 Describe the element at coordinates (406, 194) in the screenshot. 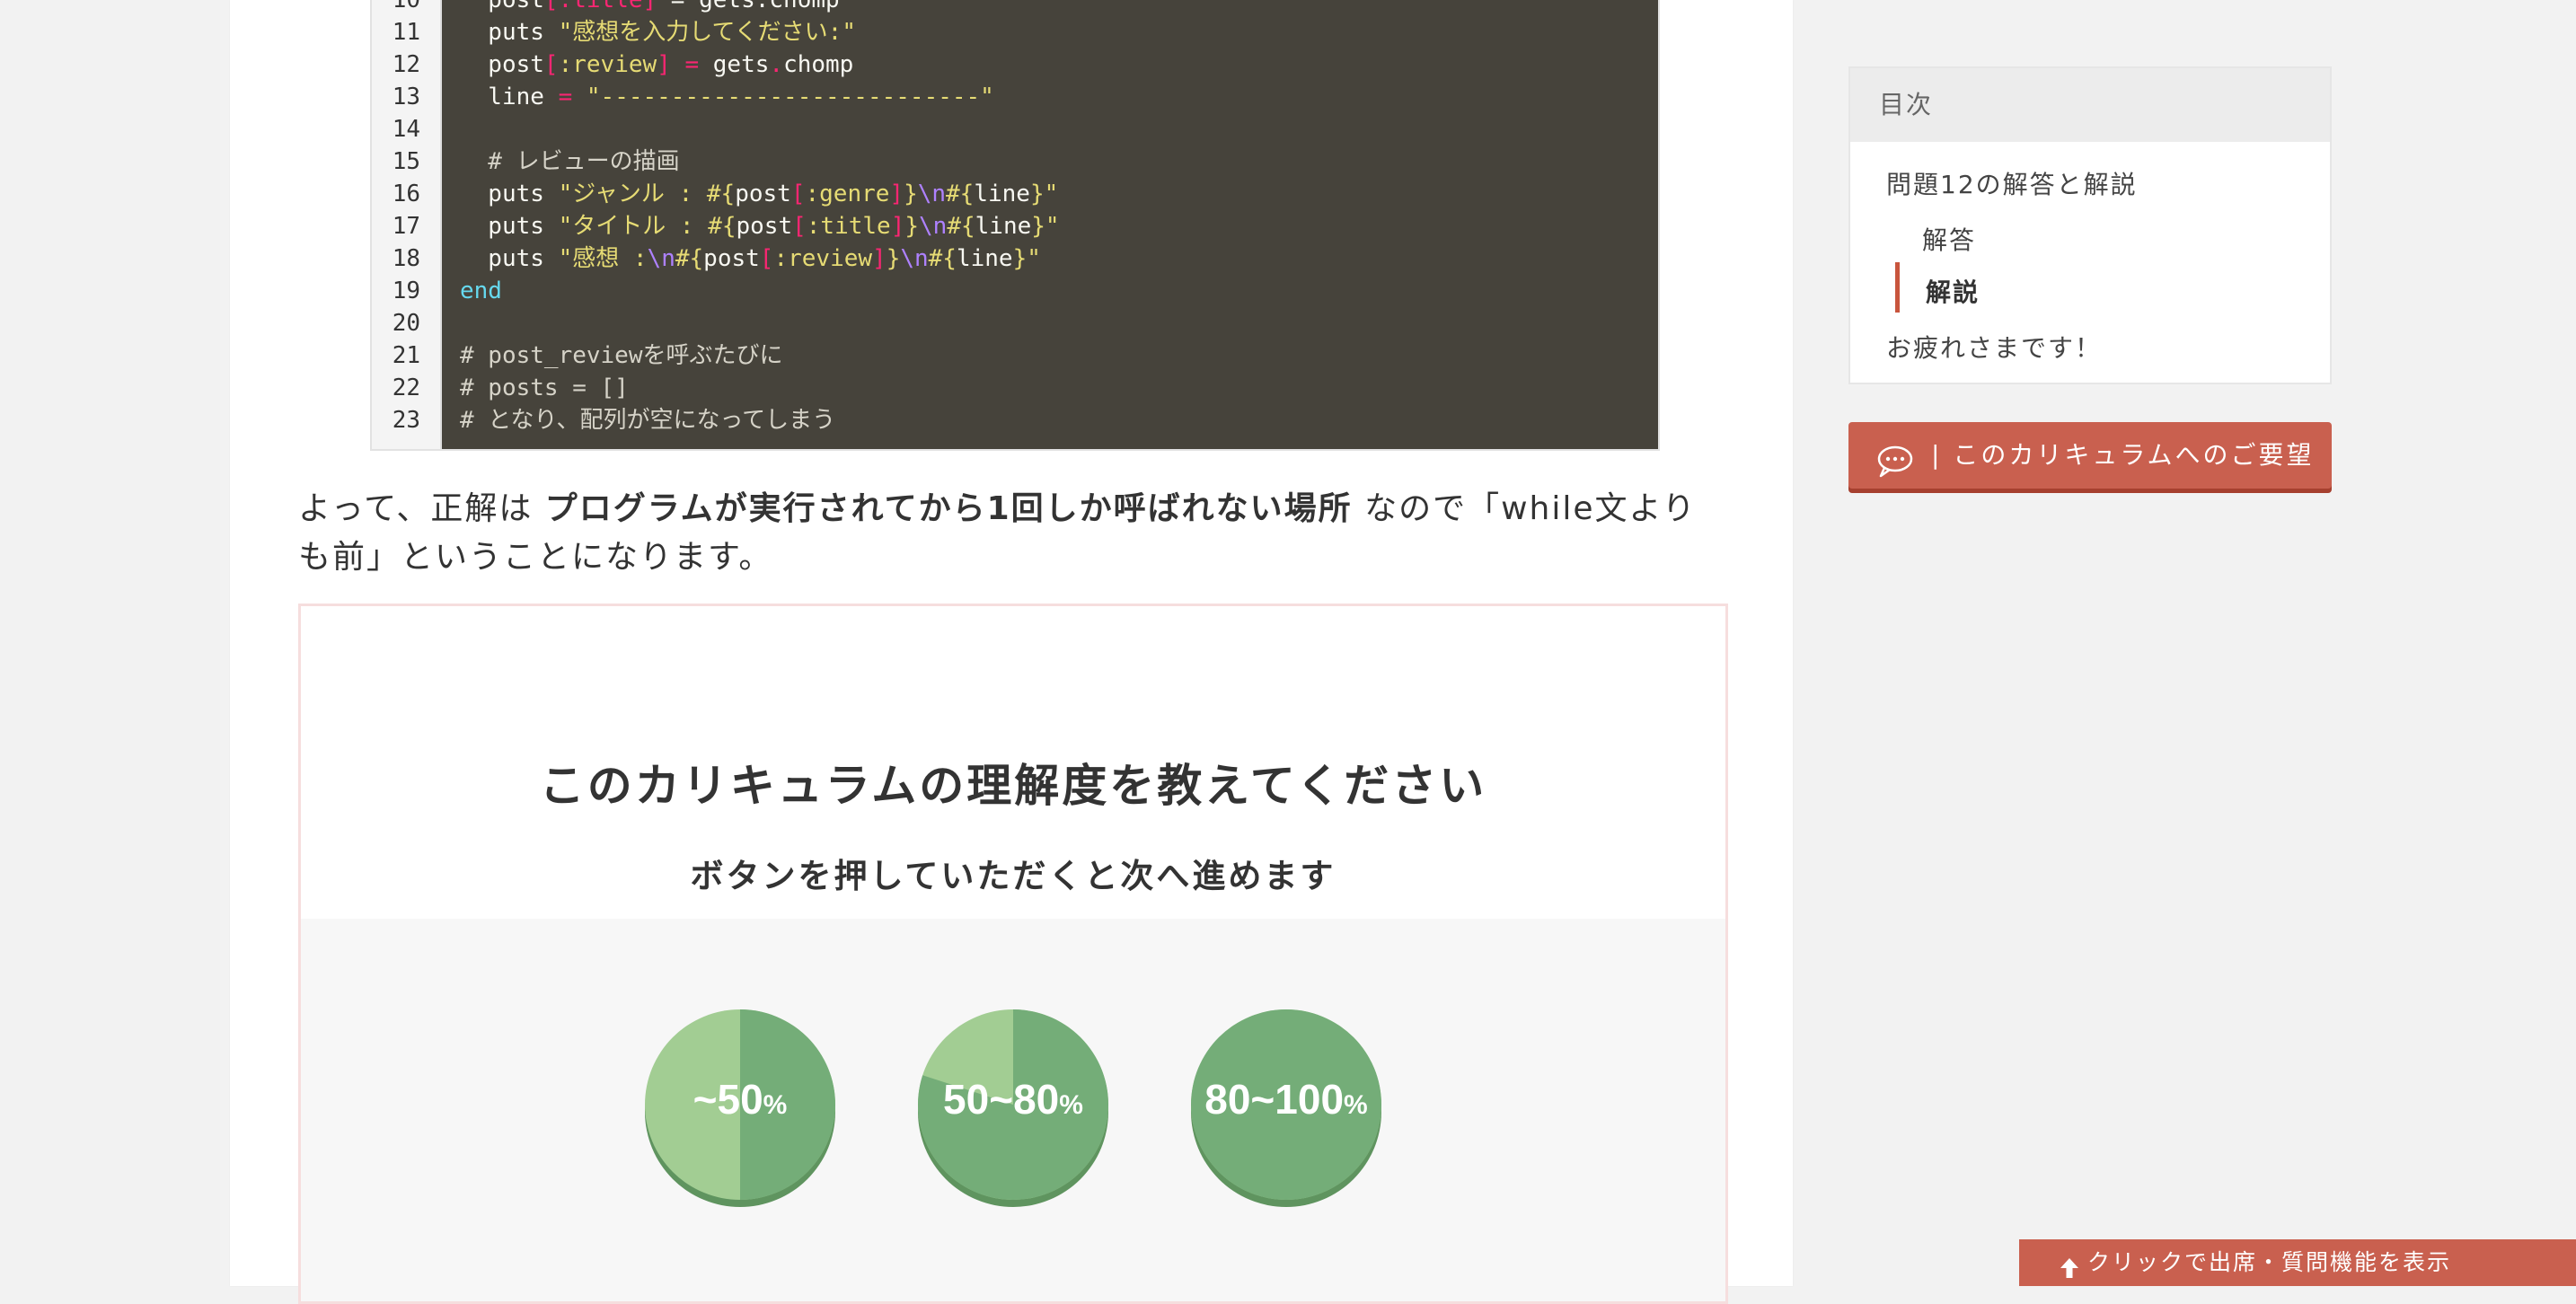

I see `line-number: 16` at that location.